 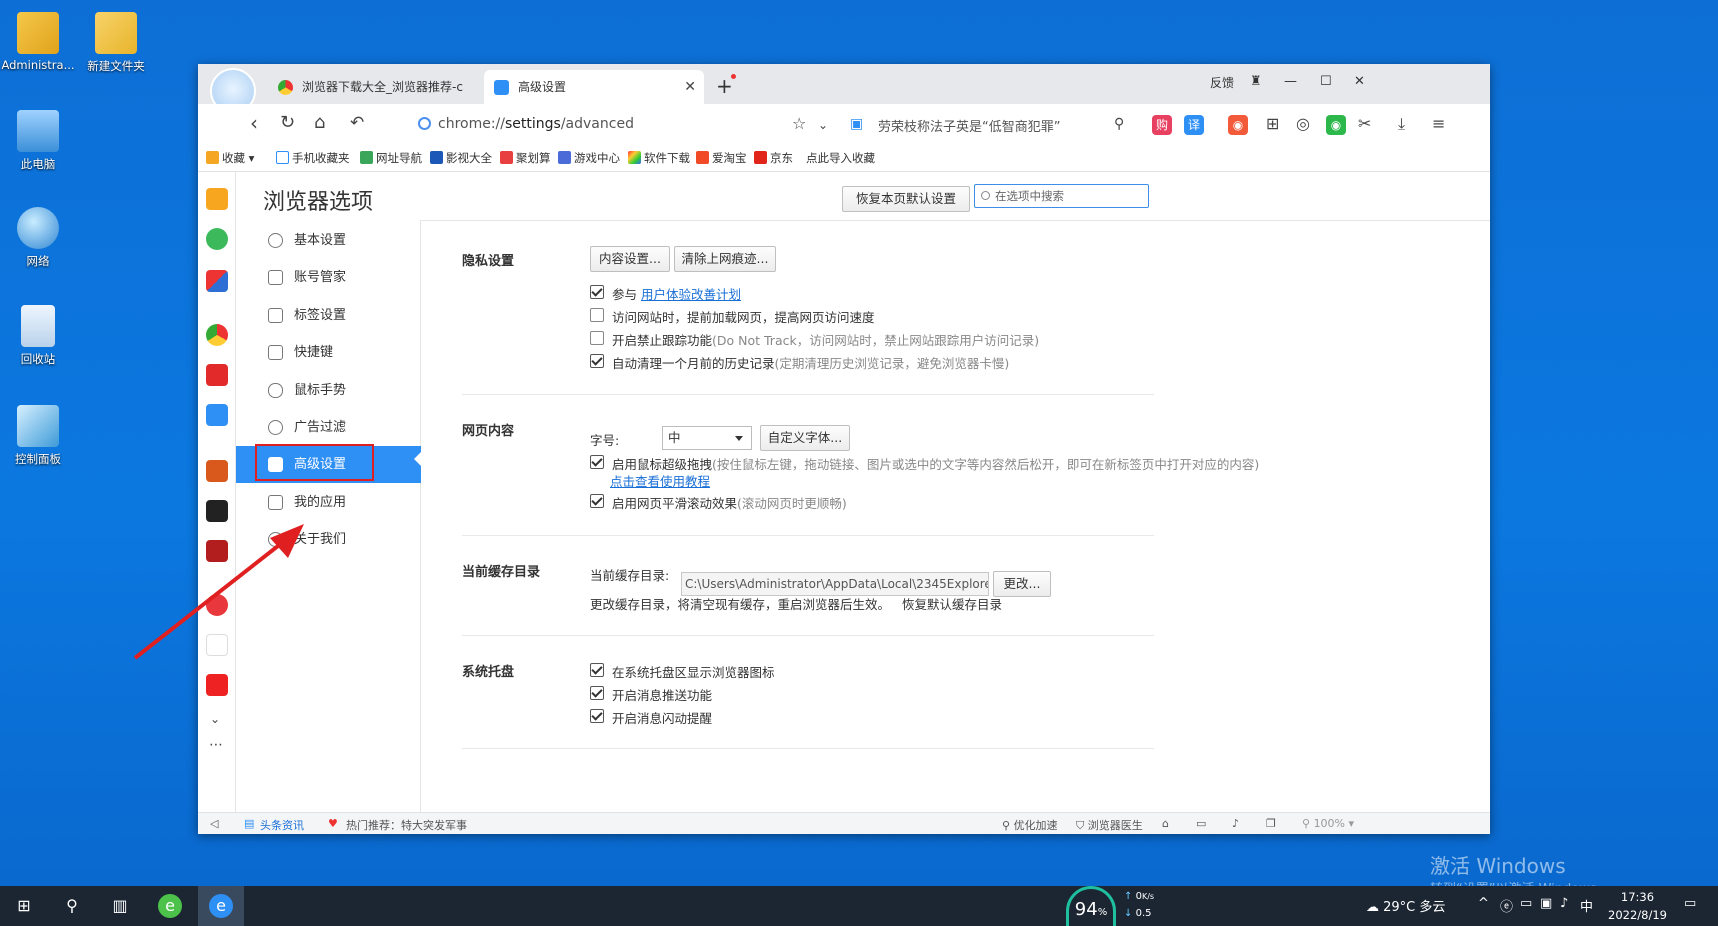 What do you see at coordinates (217, 685) in the screenshot?
I see `tiger-icon` at bounding box center [217, 685].